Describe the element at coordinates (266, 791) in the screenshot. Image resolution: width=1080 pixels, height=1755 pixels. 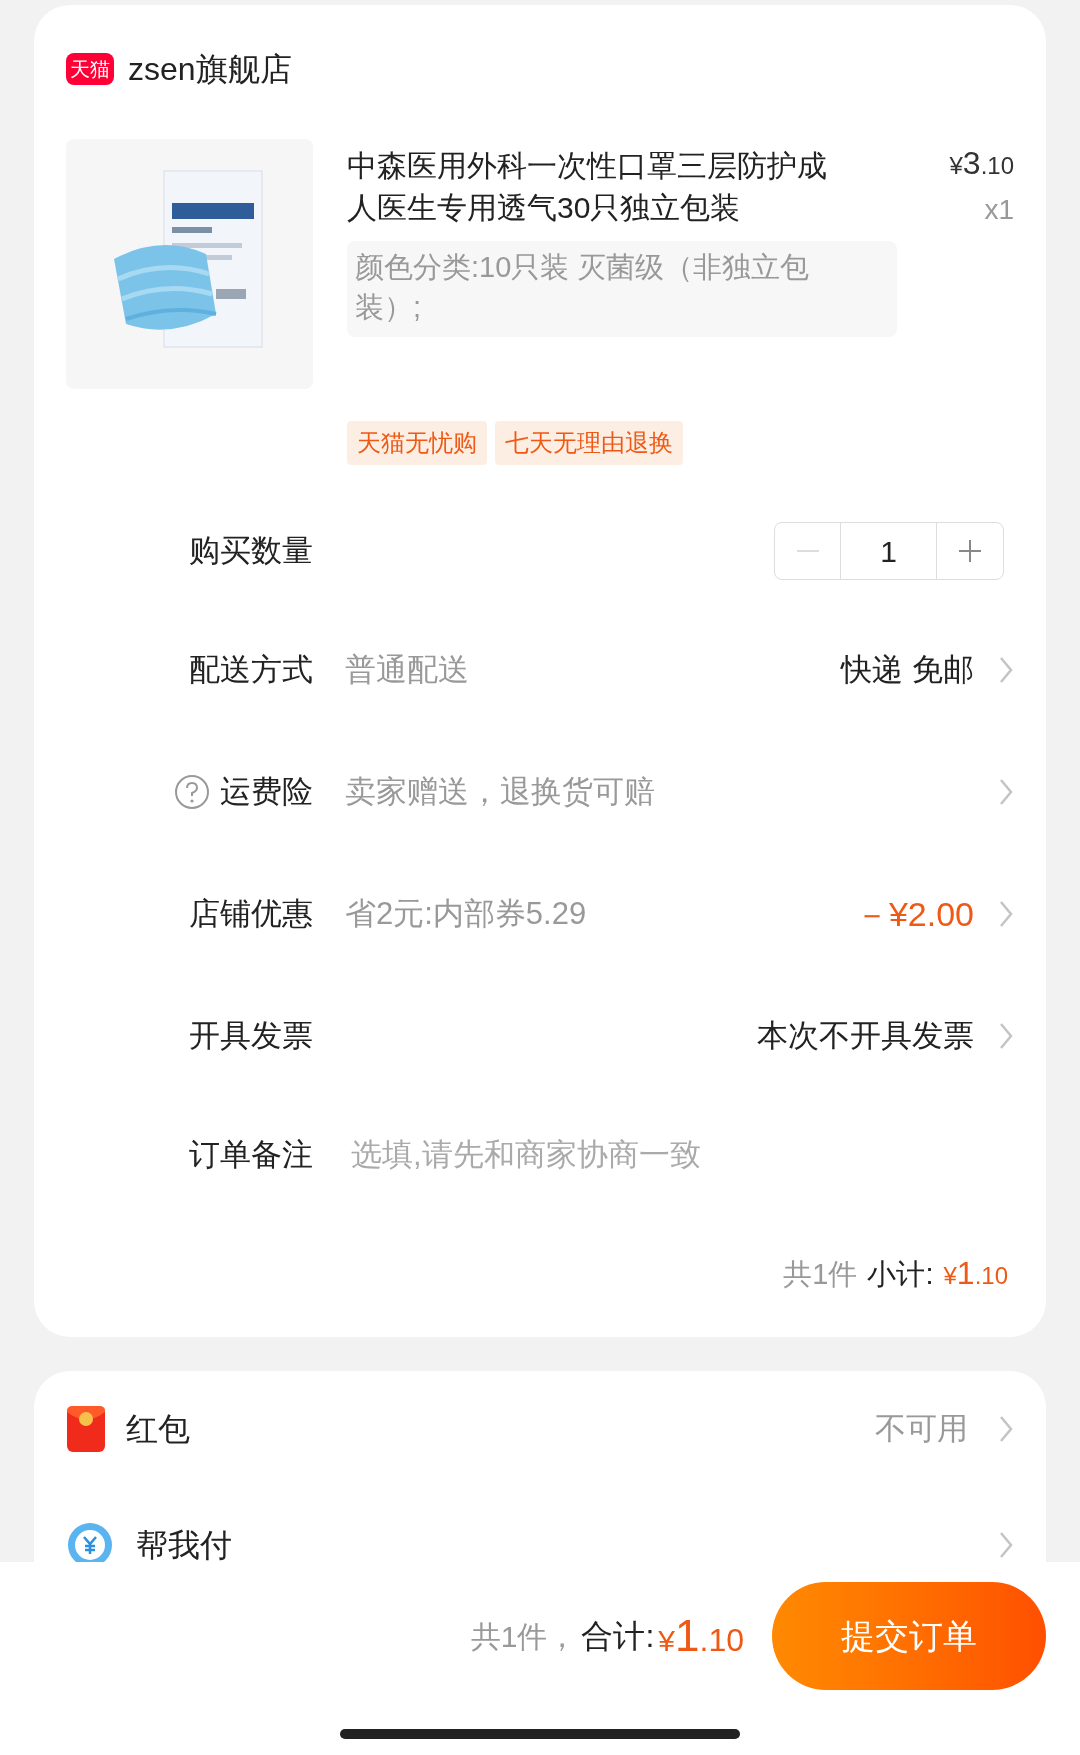
I see `row-label: 运费险` at that location.